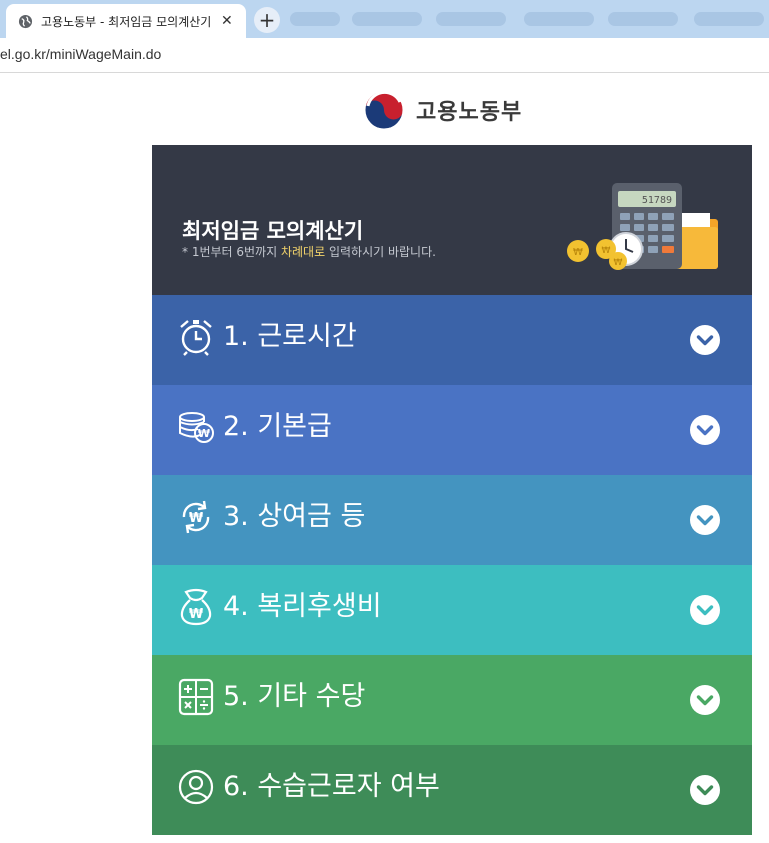  I want to click on tab-close-icon: ✕, so click(227, 21).